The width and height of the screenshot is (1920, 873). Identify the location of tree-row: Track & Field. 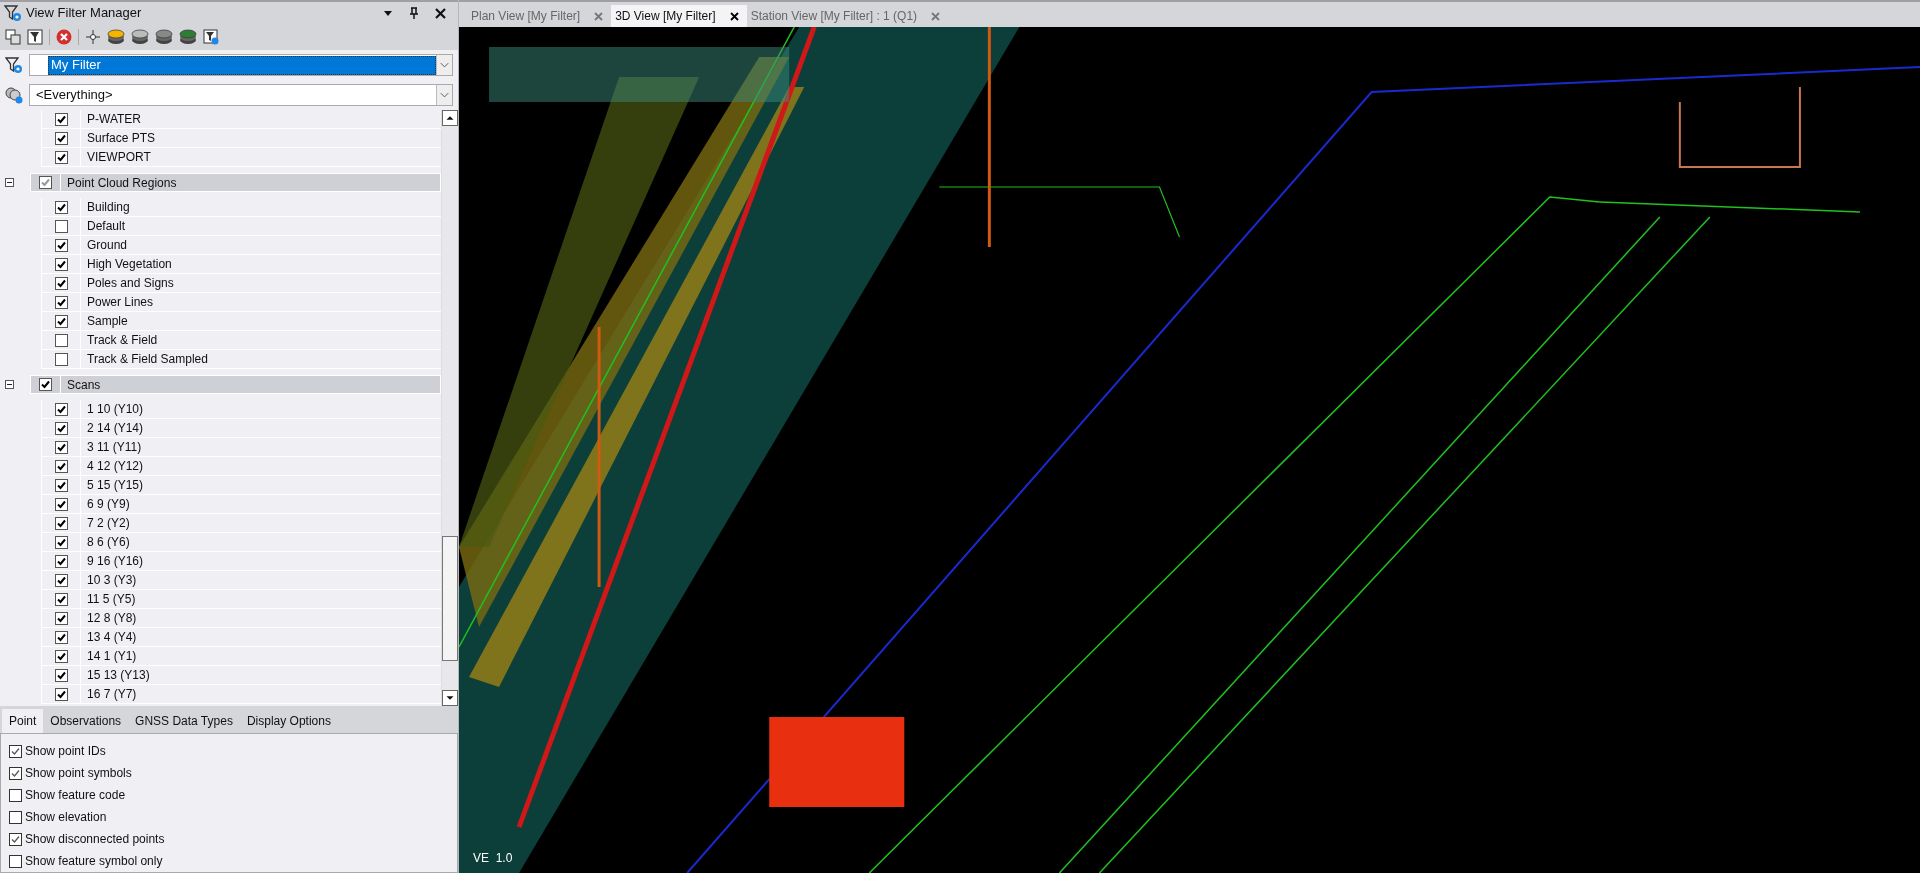
(241, 340).